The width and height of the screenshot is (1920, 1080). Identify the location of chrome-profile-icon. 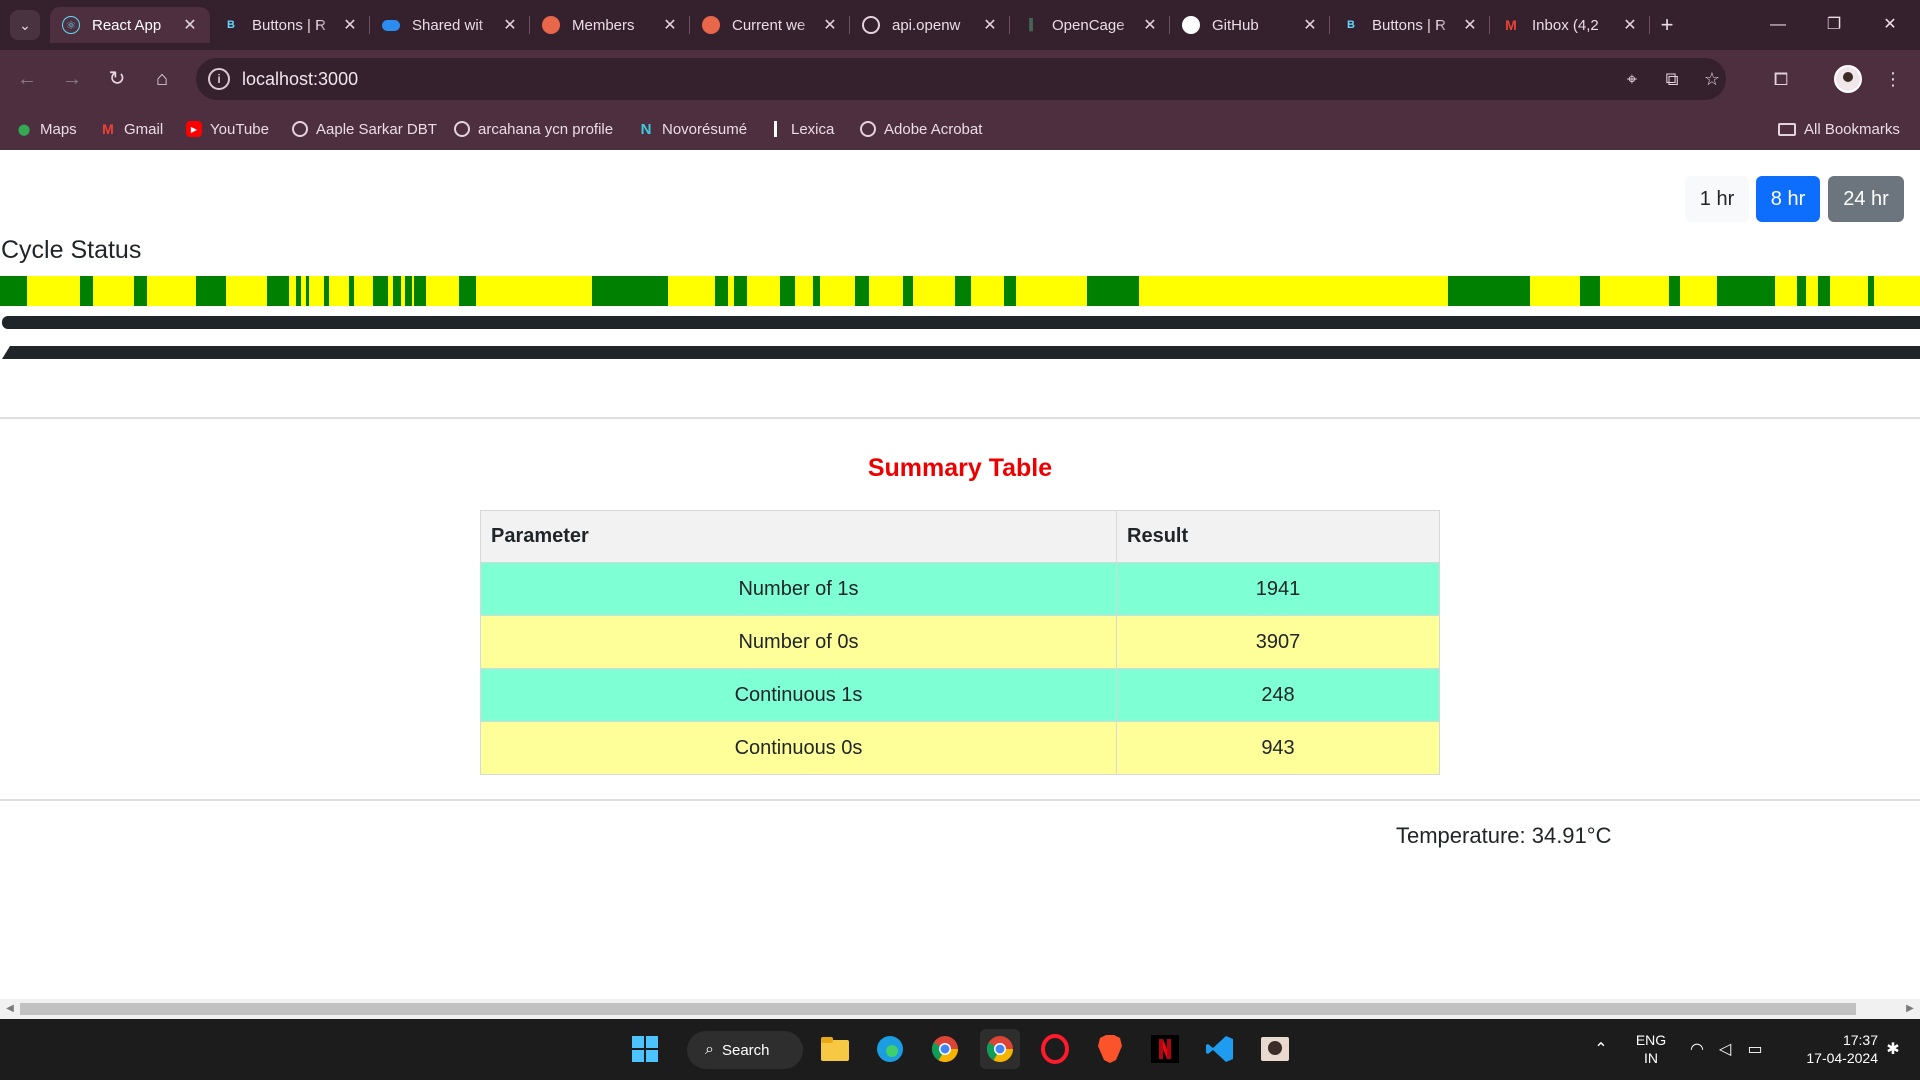
(1000, 1049).